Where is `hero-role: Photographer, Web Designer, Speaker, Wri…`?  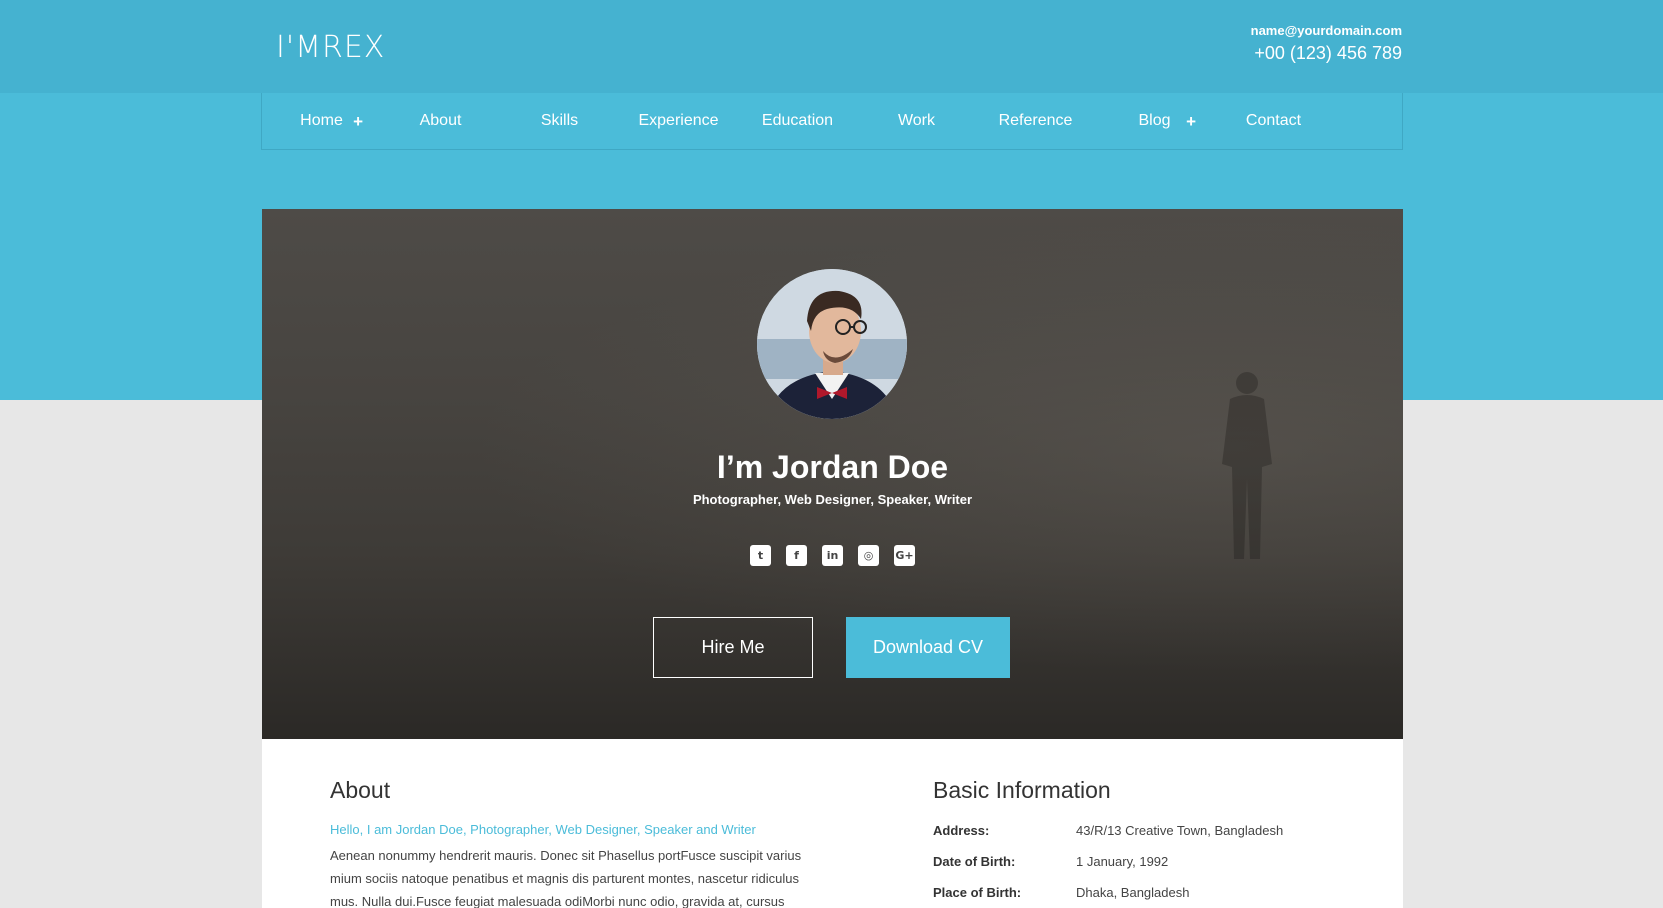
hero-role: Photographer, Web Designer, Speaker, Wri… is located at coordinates (832, 499).